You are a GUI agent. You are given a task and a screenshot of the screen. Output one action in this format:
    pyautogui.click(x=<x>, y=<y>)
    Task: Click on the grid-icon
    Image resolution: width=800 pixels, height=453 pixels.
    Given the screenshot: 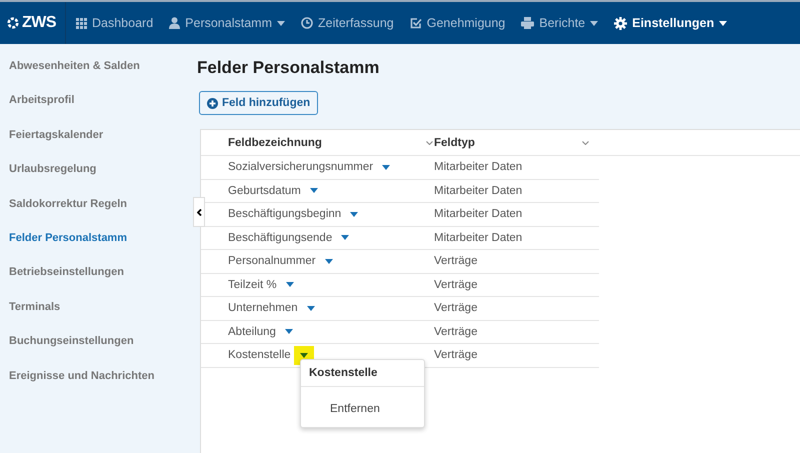 What is the action you would take?
    pyautogui.click(x=81, y=23)
    